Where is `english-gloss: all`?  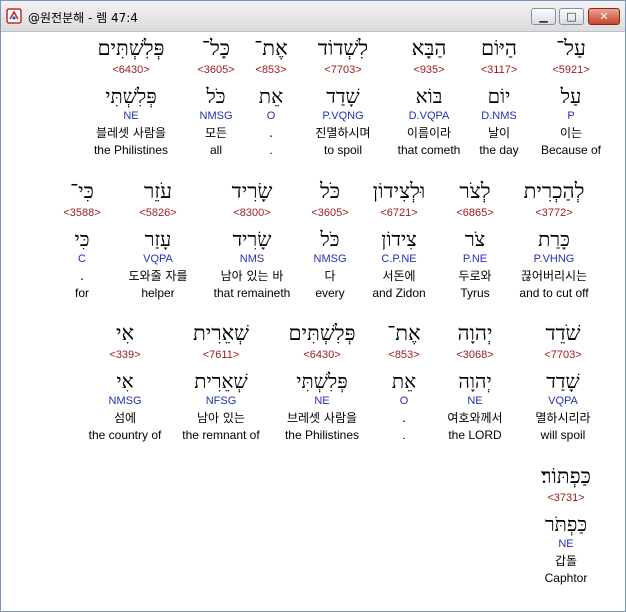 english-gloss: all is located at coordinates (215, 150).